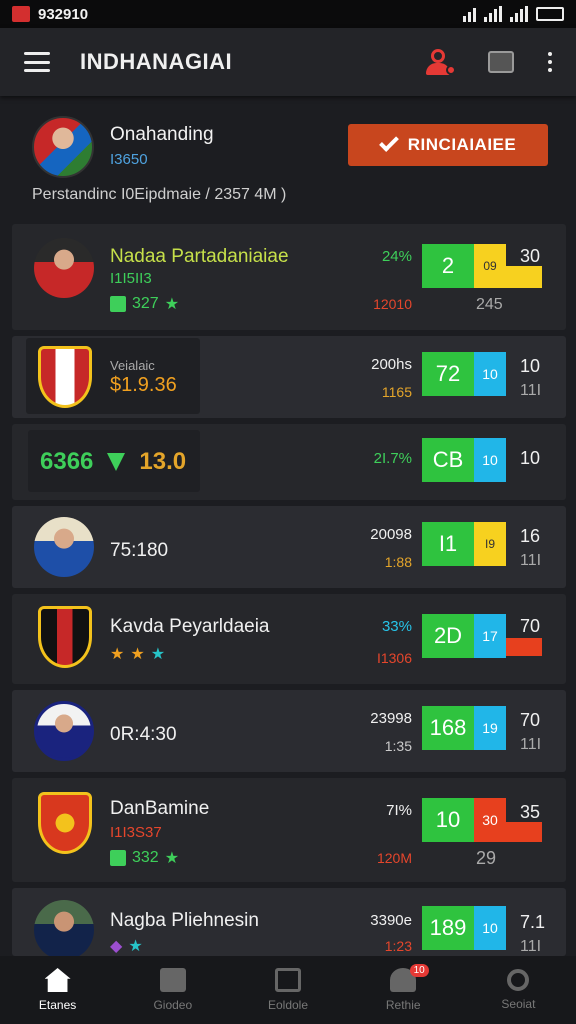 The image size is (576, 1024). What do you see at coordinates (448, 636) in the screenshot?
I see `score-box-green: 2D` at bounding box center [448, 636].